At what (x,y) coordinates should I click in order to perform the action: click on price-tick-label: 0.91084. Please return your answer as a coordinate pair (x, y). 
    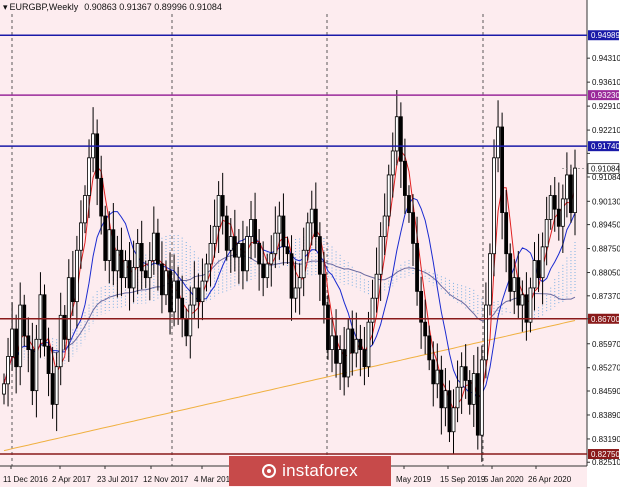
    Looking at the image, I should click on (606, 177).